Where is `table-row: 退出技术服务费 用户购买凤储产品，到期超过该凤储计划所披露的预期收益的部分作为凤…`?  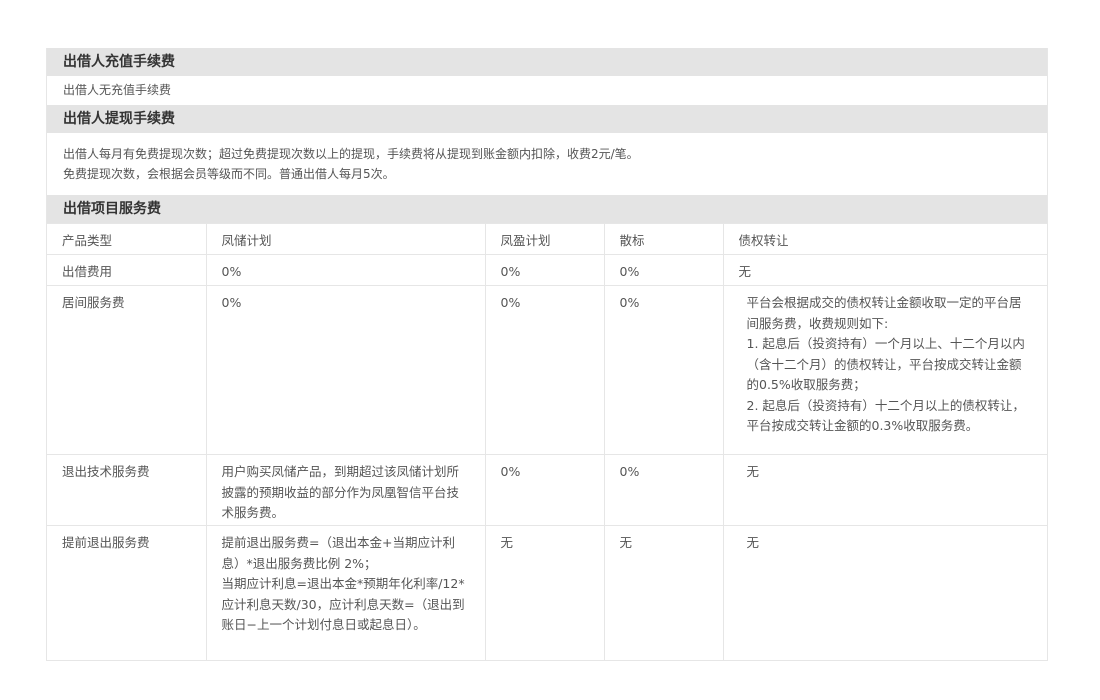 table-row: 退出技术服务费 用户购买凤储产品，到期超过该凤储计划所披露的预期收益的部分作为凤… is located at coordinates (547, 490).